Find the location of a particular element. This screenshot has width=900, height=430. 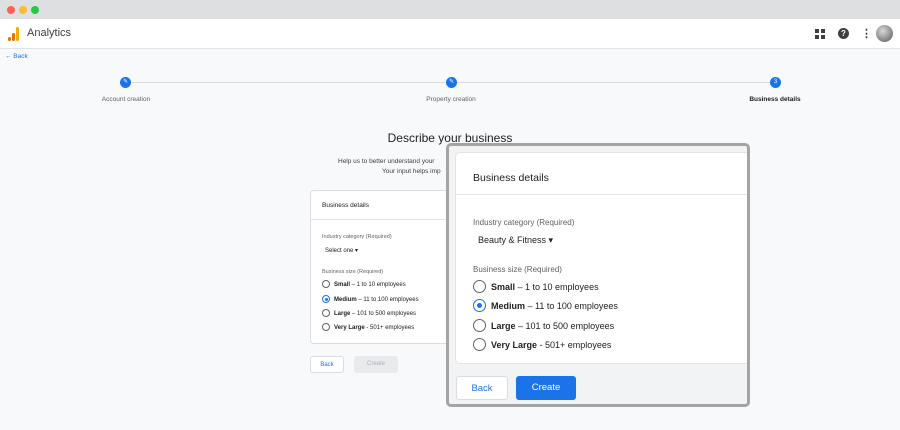

back-link: ← Back is located at coordinates (16, 56).